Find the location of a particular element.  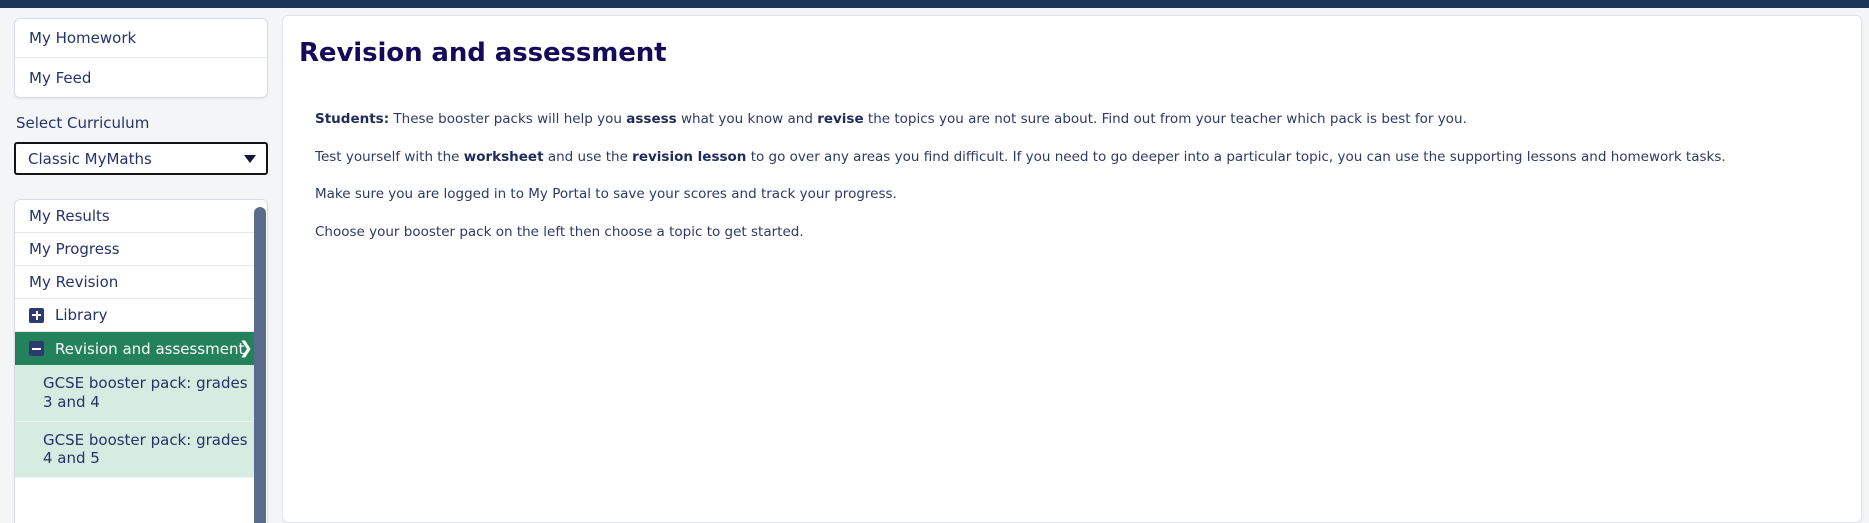

curriculum-selected-value: Classic MyMaths is located at coordinates (90, 158).